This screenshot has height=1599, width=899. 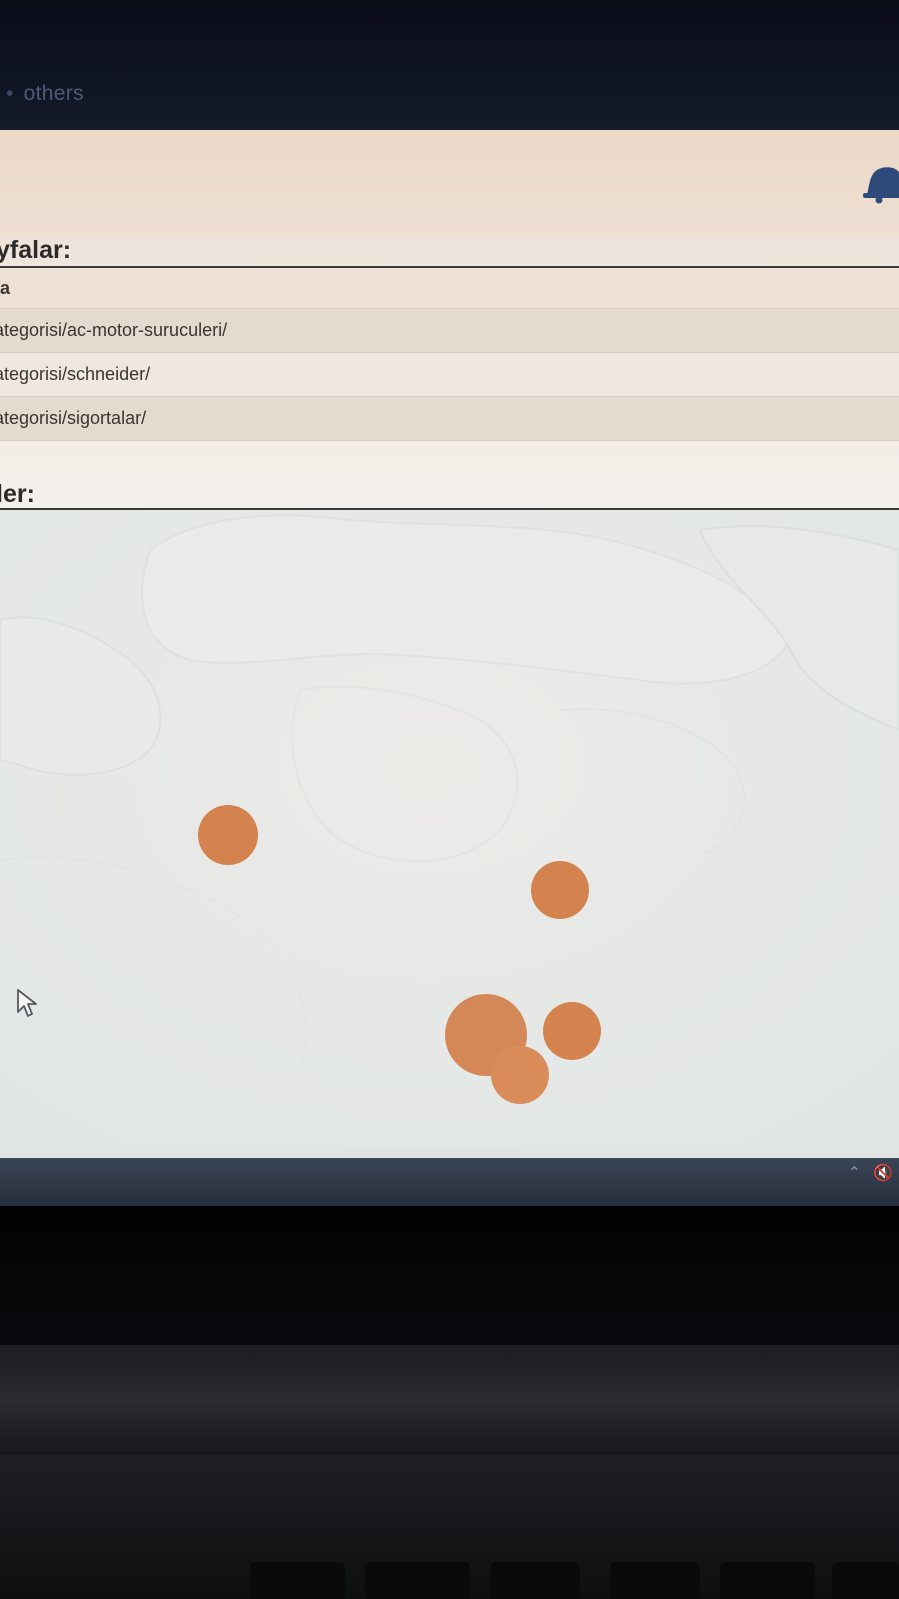 What do you see at coordinates (449, 1286) in the screenshot?
I see `laptop-bezel` at bounding box center [449, 1286].